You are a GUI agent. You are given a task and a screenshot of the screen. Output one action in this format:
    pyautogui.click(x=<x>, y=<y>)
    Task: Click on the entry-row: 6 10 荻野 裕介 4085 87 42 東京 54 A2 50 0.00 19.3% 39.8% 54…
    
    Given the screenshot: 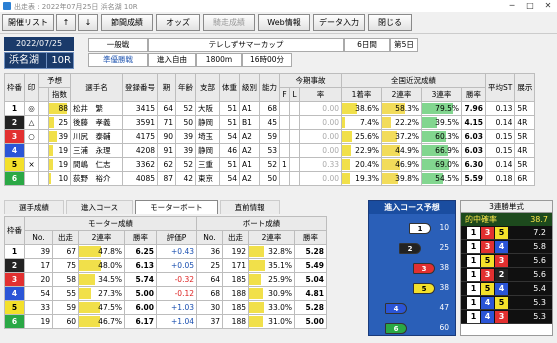 What is the action you would take?
    pyautogui.click(x=270, y=178)
    